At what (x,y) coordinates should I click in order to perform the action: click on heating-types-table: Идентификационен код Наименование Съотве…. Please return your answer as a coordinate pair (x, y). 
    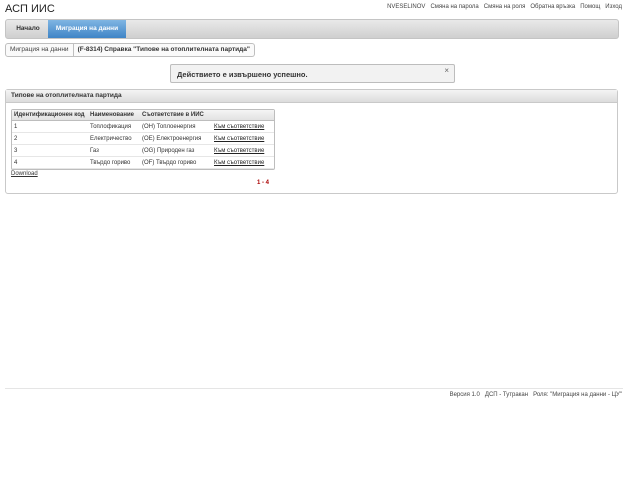
    Looking at the image, I should click on (143, 139).